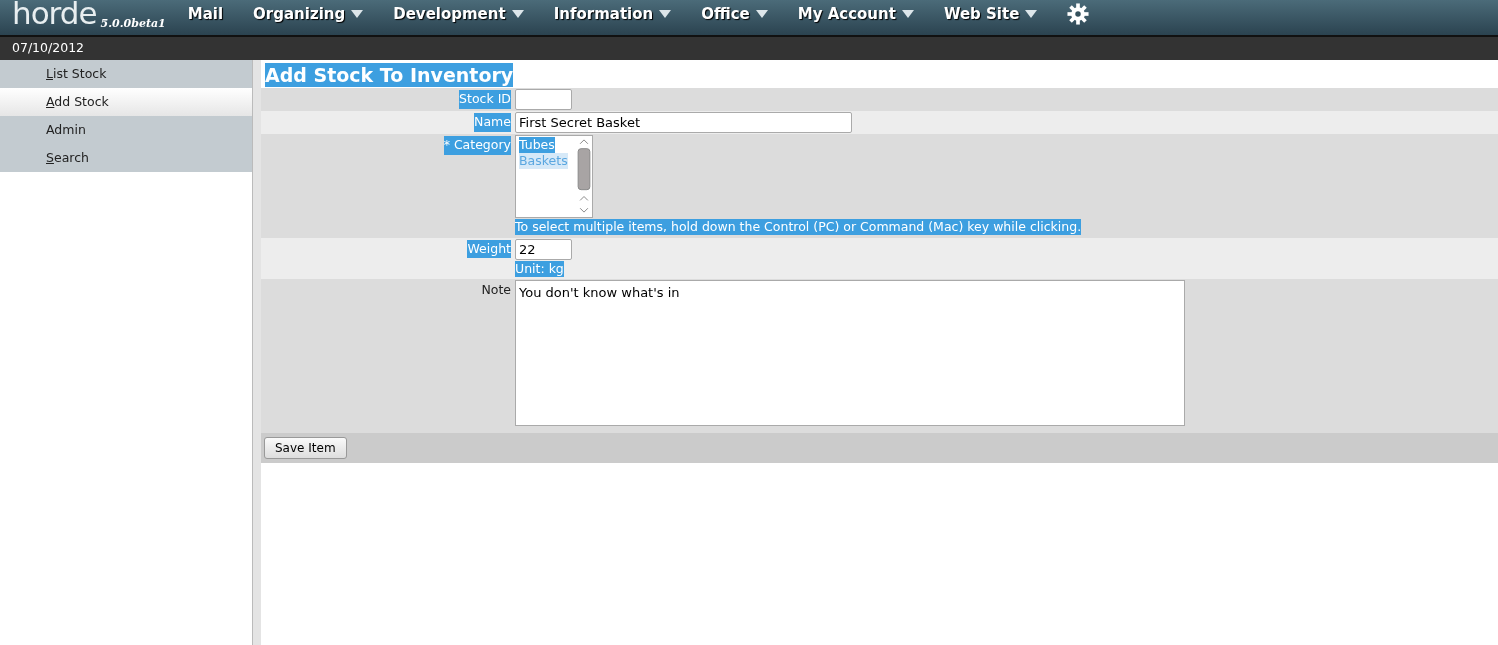 The height and width of the screenshot is (645, 1498). Describe the element at coordinates (990, 13) in the screenshot. I see `menu-item: Web Site` at that location.